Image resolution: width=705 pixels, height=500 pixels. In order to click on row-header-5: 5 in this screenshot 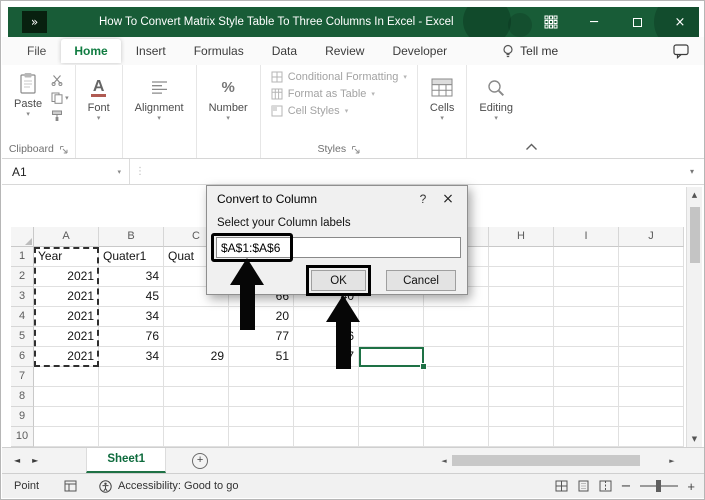, I will do `click(22, 337)`.